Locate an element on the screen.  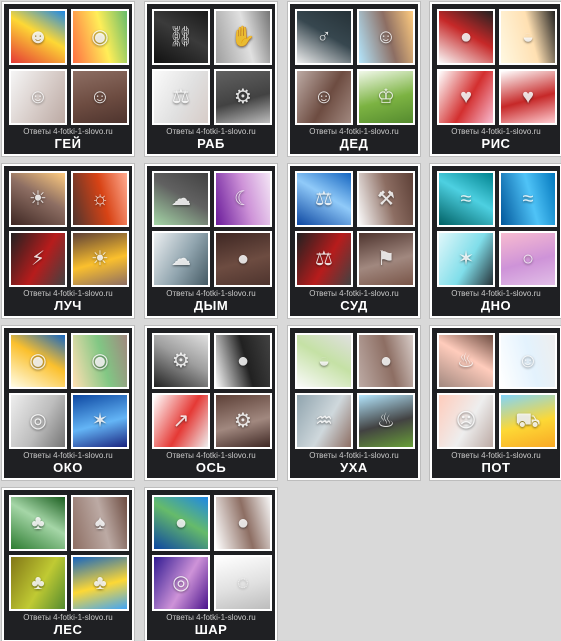
puzzle-photo: ⛟ is located at coordinates (528, 421).